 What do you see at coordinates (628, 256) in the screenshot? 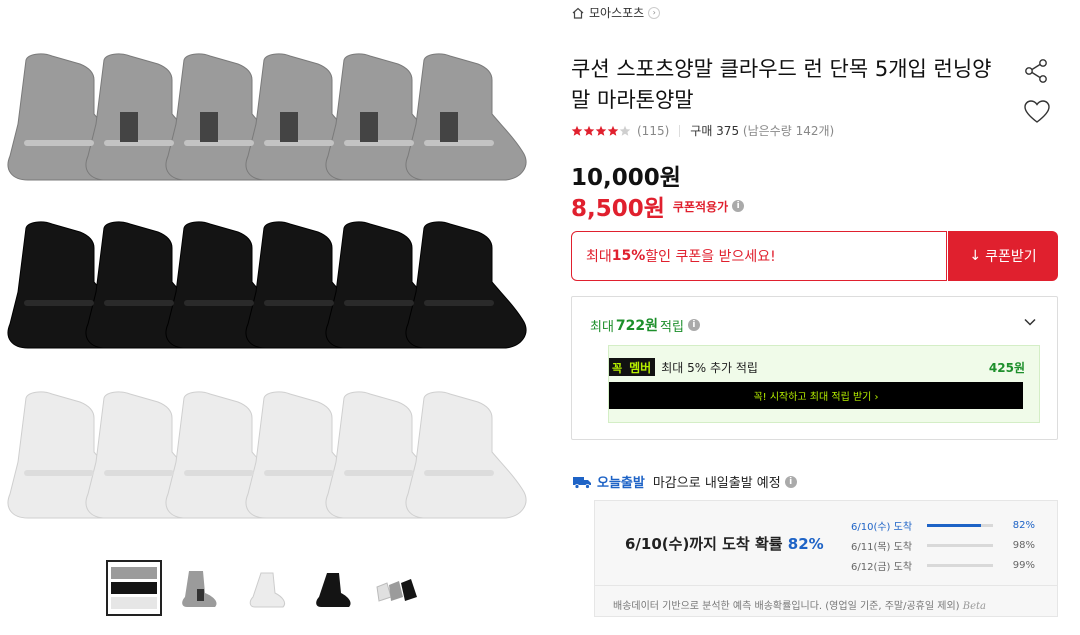
I see `coupon-percent: 15%` at bounding box center [628, 256].